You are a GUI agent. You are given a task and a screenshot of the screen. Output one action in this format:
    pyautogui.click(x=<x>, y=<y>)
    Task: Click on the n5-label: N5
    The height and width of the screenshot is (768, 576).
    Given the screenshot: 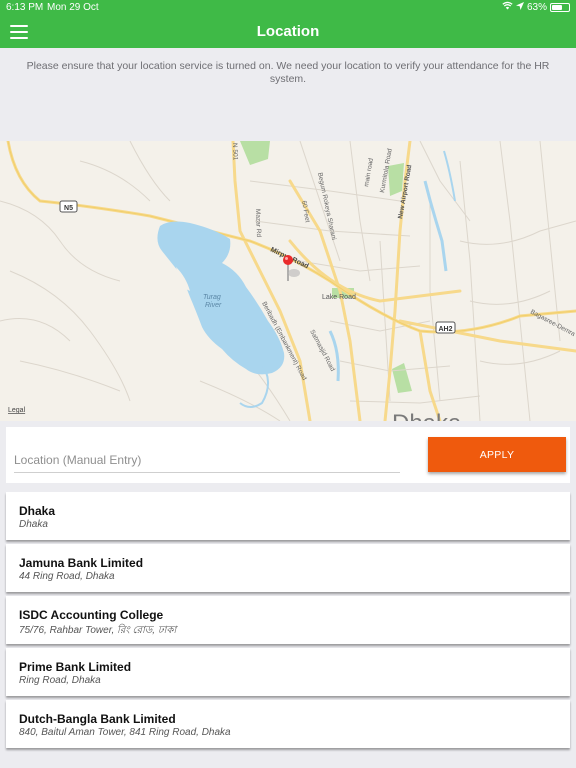 What is the action you would take?
    pyautogui.click(x=68, y=208)
    